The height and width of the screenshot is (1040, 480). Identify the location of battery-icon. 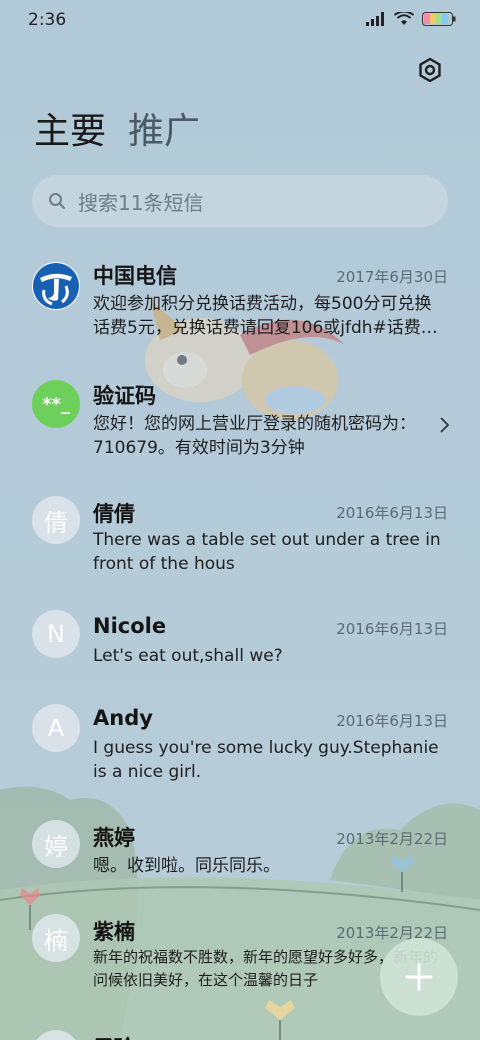
(439, 19).